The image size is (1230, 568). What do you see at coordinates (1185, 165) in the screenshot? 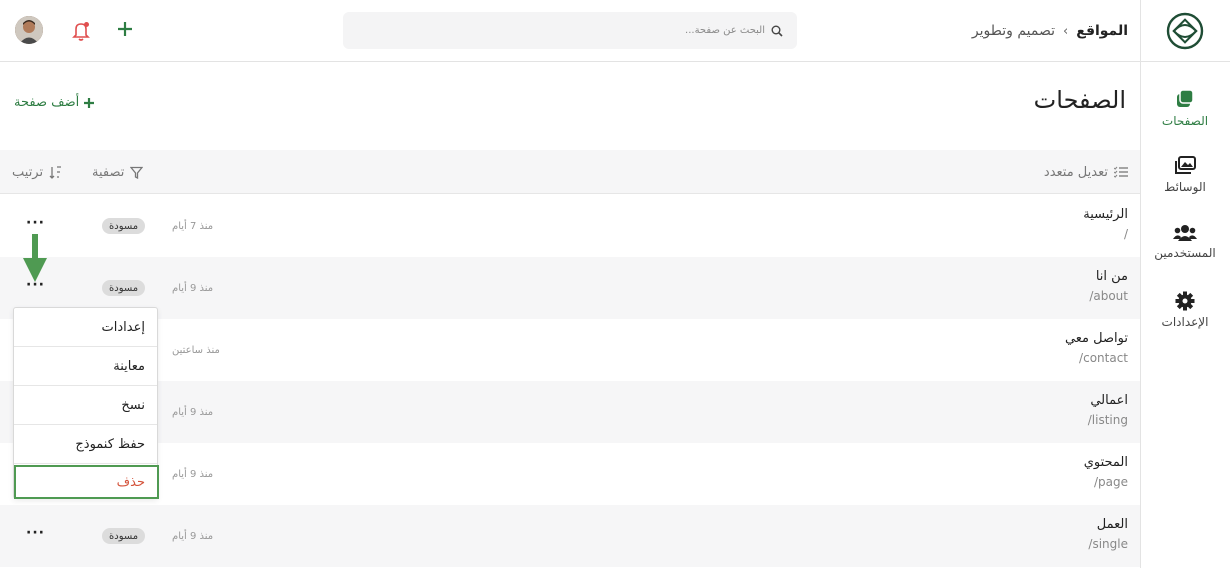
I see `media-icon` at bounding box center [1185, 165].